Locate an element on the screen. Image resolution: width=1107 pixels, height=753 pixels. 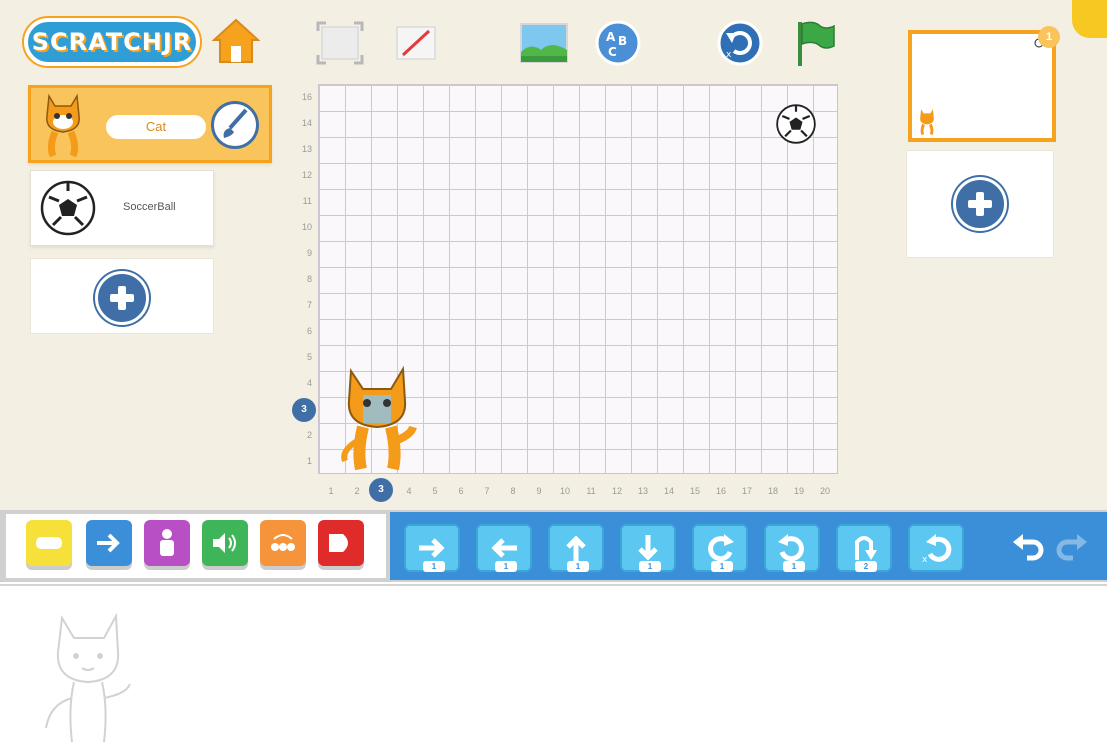
paint-editor-button is located at coordinates (235, 125).